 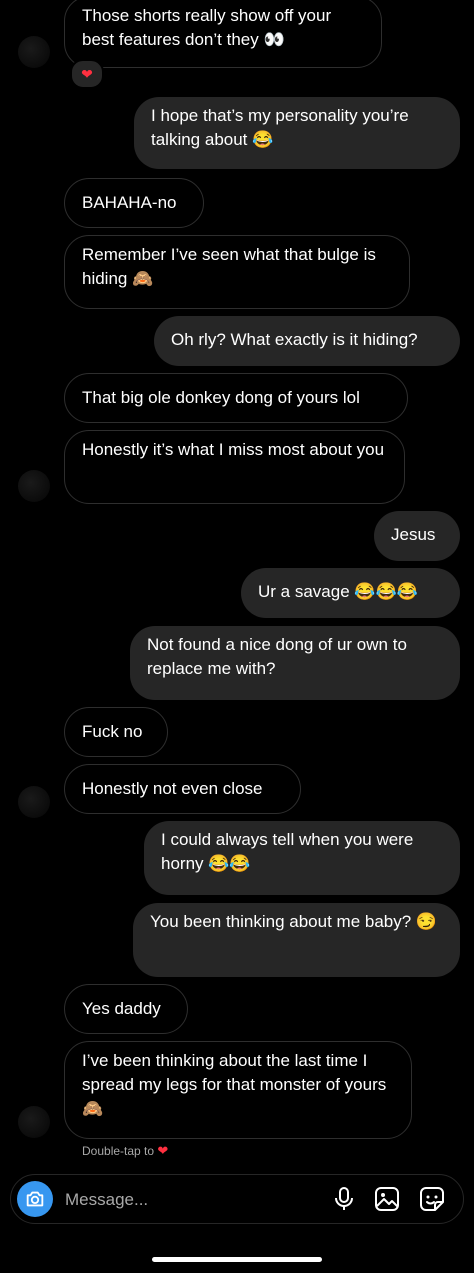 I want to click on message-bubble-sent: Ur a savage 😂😂😂, so click(x=350, y=593).